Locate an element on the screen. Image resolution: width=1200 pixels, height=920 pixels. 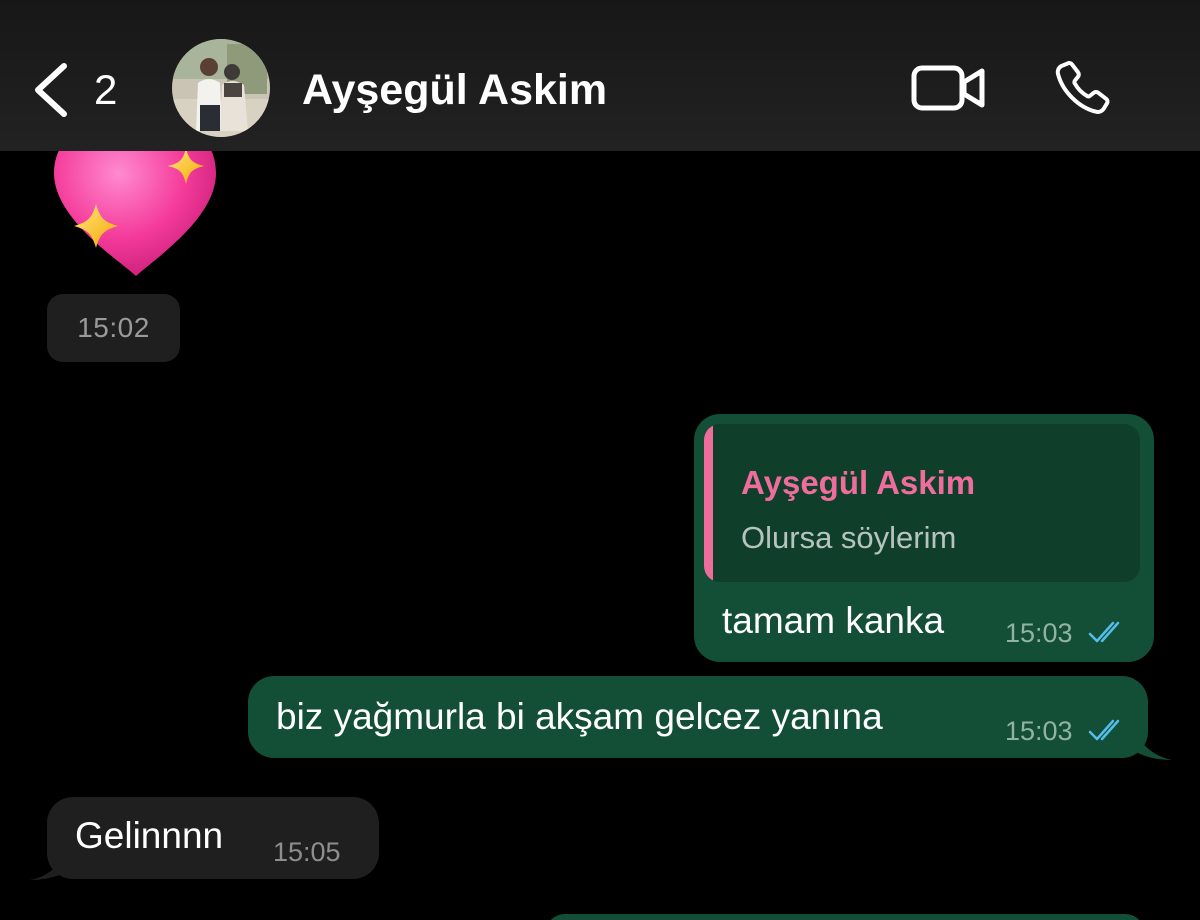
voice-call-button is located at coordinates (1082, 88).